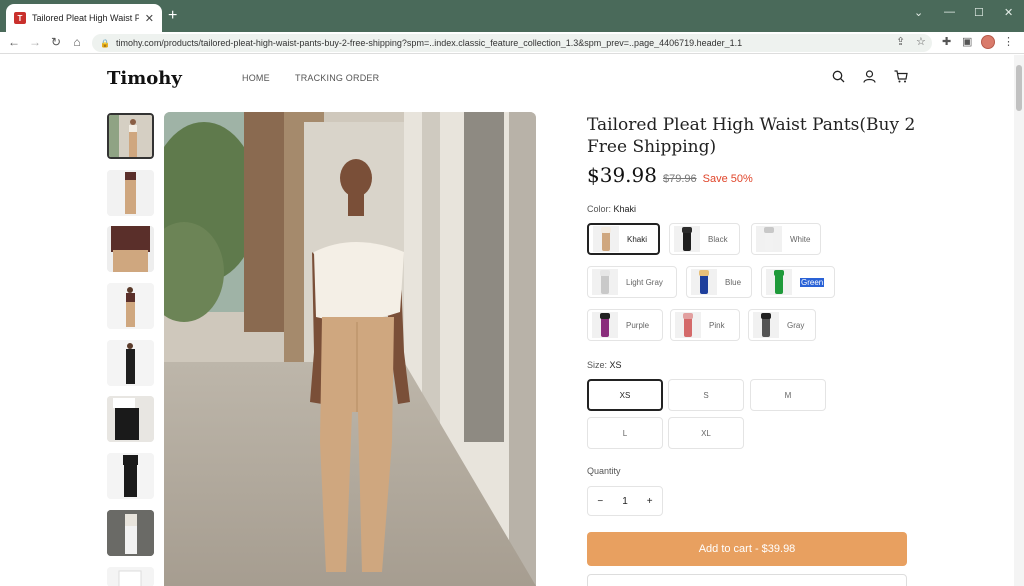 Image resolution: width=1024 pixels, height=586 pixels. Describe the element at coordinates (788, 395) in the screenshot. I see `size-option-m: M` at that location.